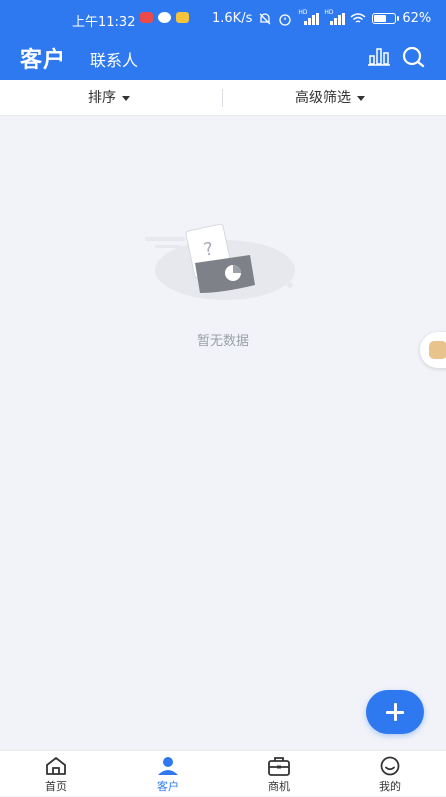 The height and width of the screenshot is (797, 446). I want to click on sort-dropdown: 排序, so click(109, 98).